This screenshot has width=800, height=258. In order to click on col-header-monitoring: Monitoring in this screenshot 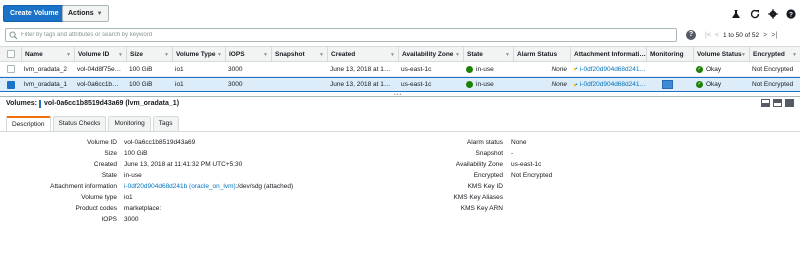, I will do `click(669, 54)`.